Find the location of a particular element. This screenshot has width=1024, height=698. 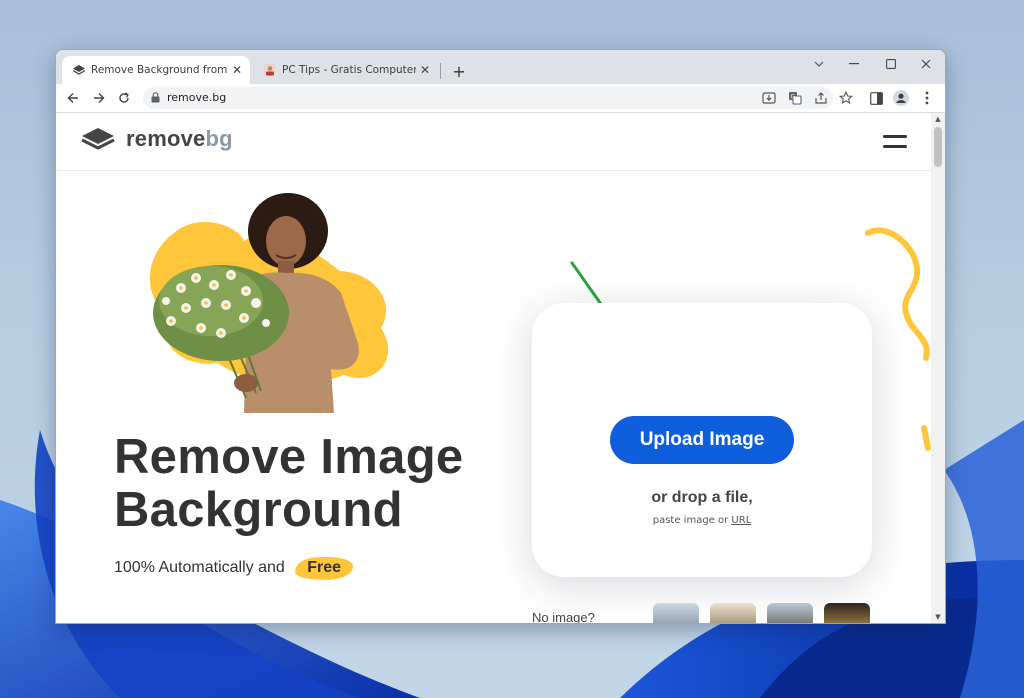

minimize-button is located at coordinates (854, 64).